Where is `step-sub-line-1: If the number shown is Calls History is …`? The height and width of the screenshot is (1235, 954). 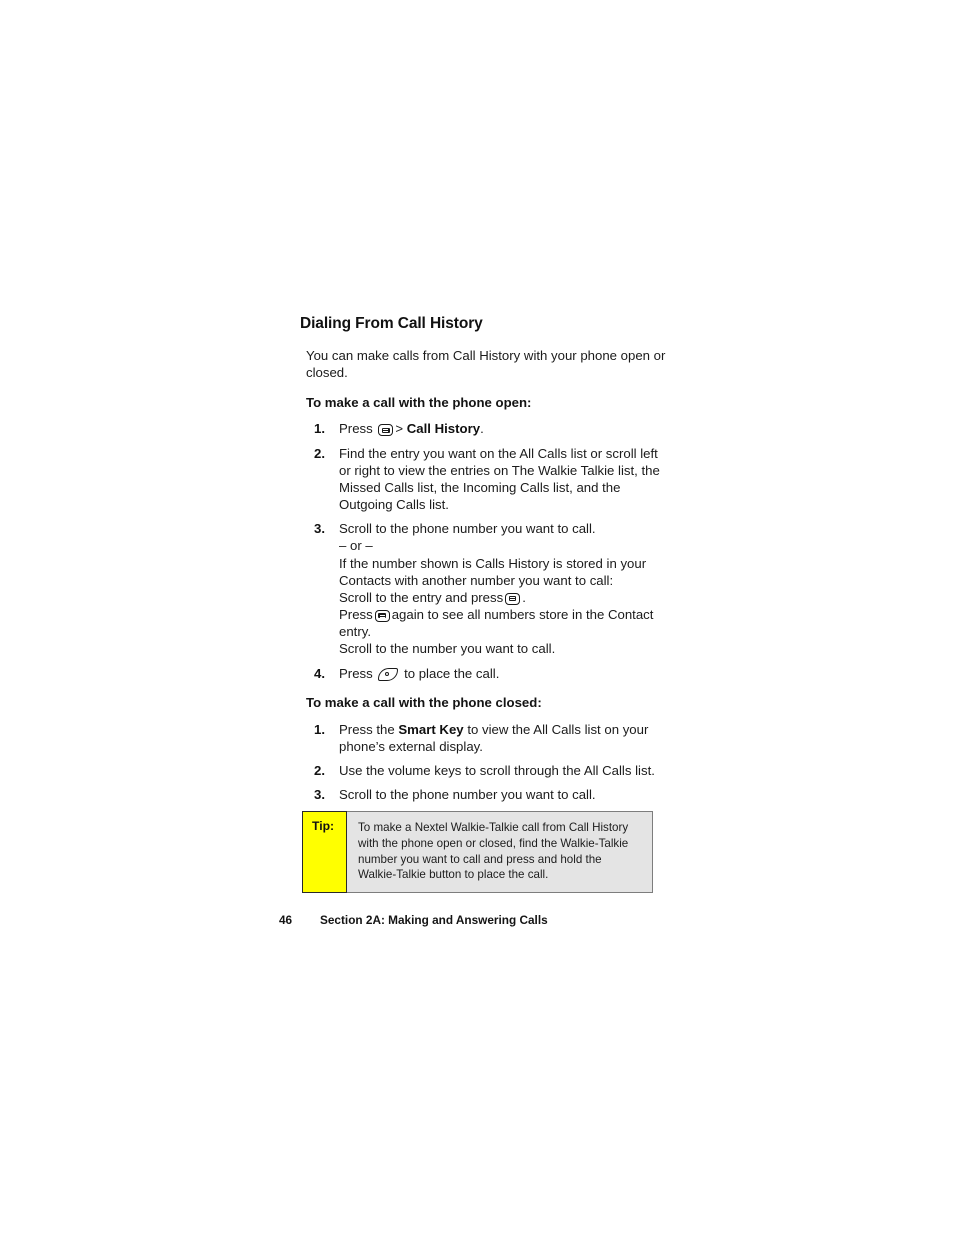
step-sub-line-1: If the number shown is Calls History is … is located at coordinates (493, 571).